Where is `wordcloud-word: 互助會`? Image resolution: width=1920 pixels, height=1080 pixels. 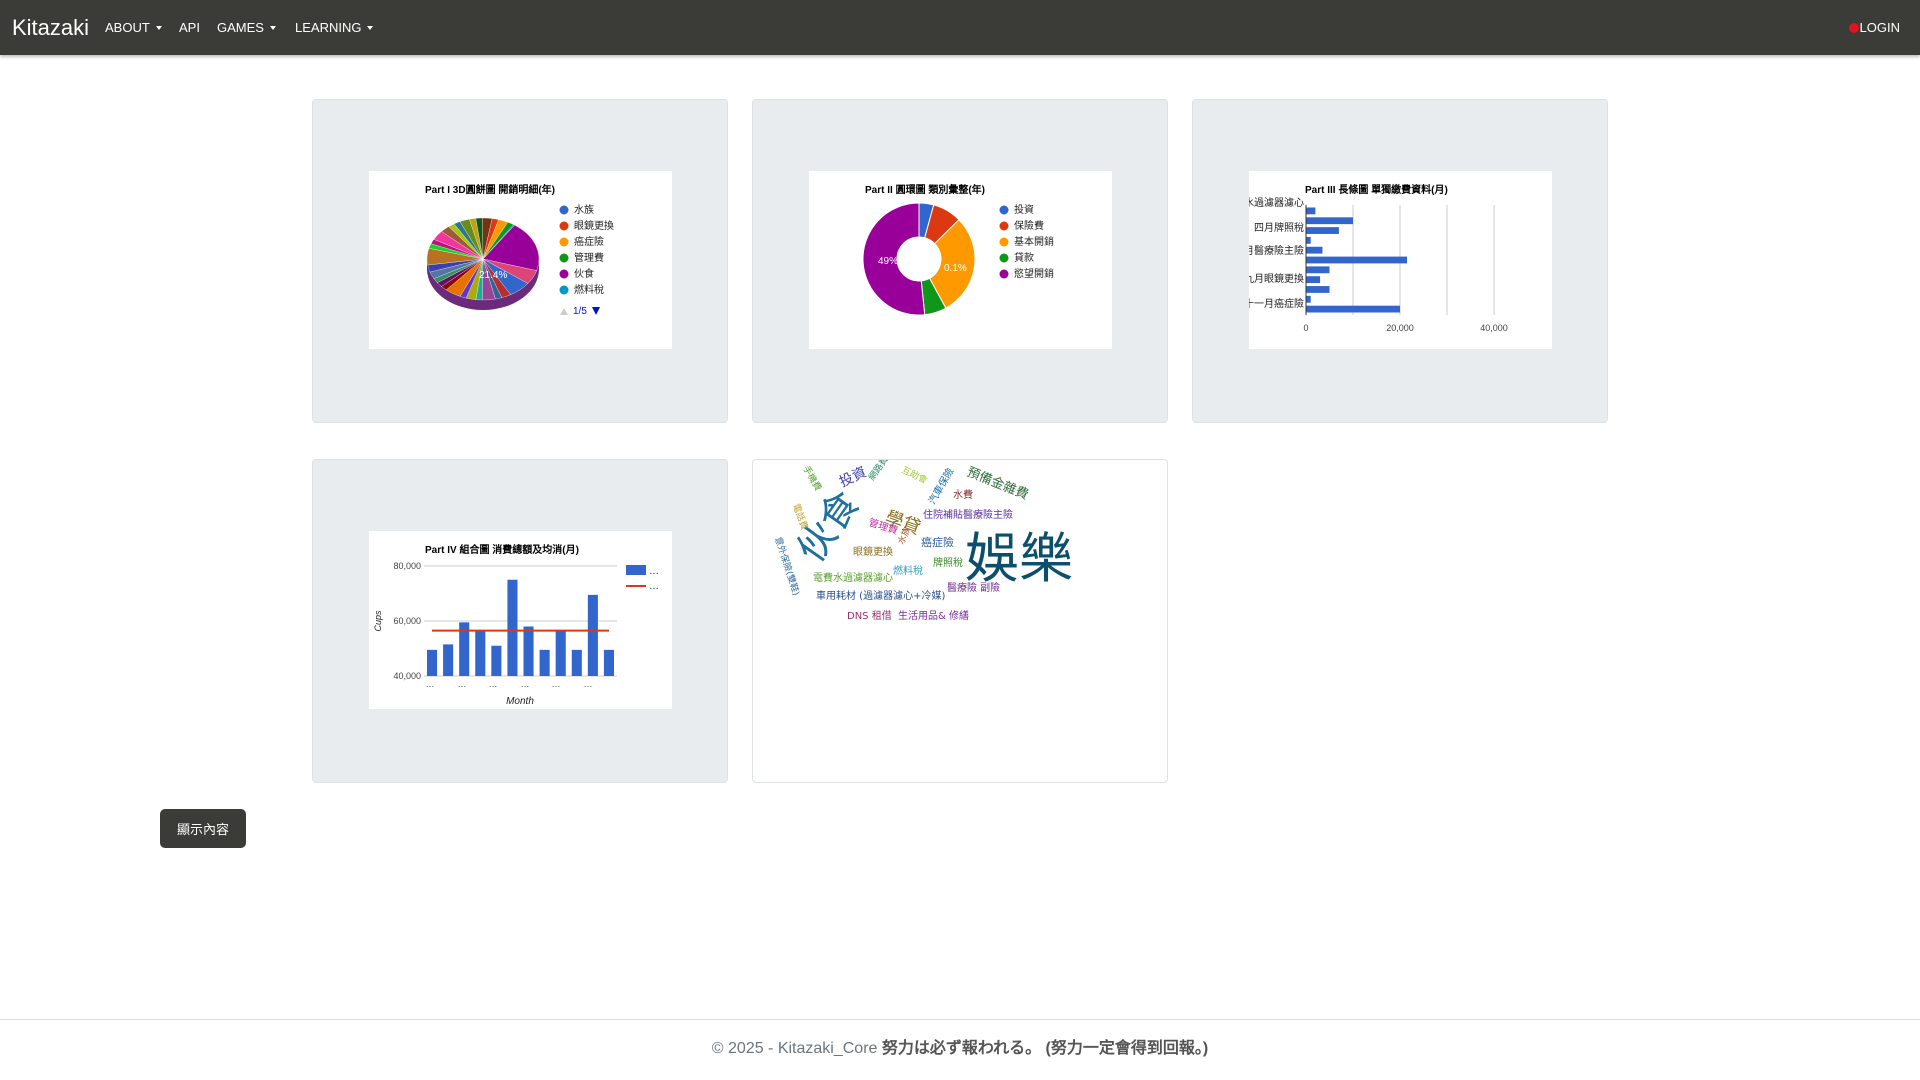
wordcloud-word: 互助會 is located at coordinates (915, 475).